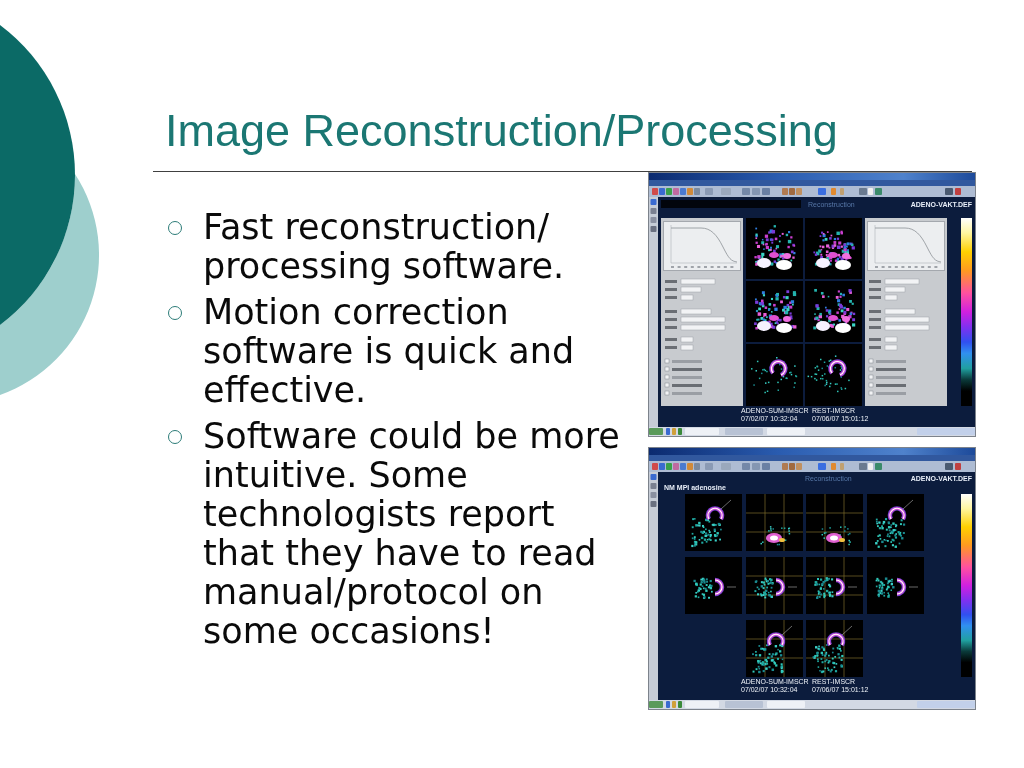  What do you see at coordinates (389, 351) in the screenshot?
I see `bullet-text: Motion correction software is quick and effective.` at bounding box center [389, 351].